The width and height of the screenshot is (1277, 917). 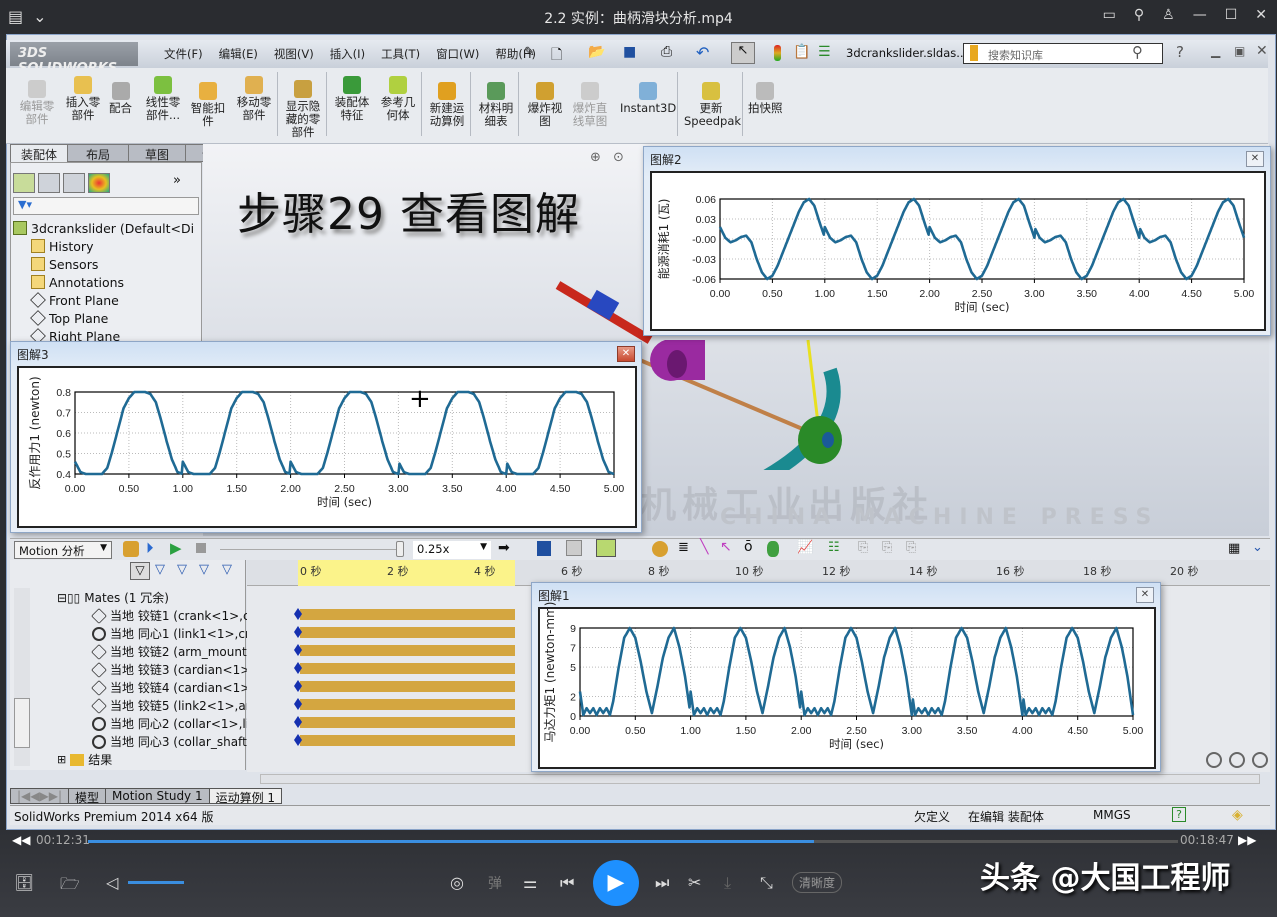 What do you see at coordinates (1234, 548) in the screenshot?
I see `layout-icon: ▦` at bounding box center [1234, 548].